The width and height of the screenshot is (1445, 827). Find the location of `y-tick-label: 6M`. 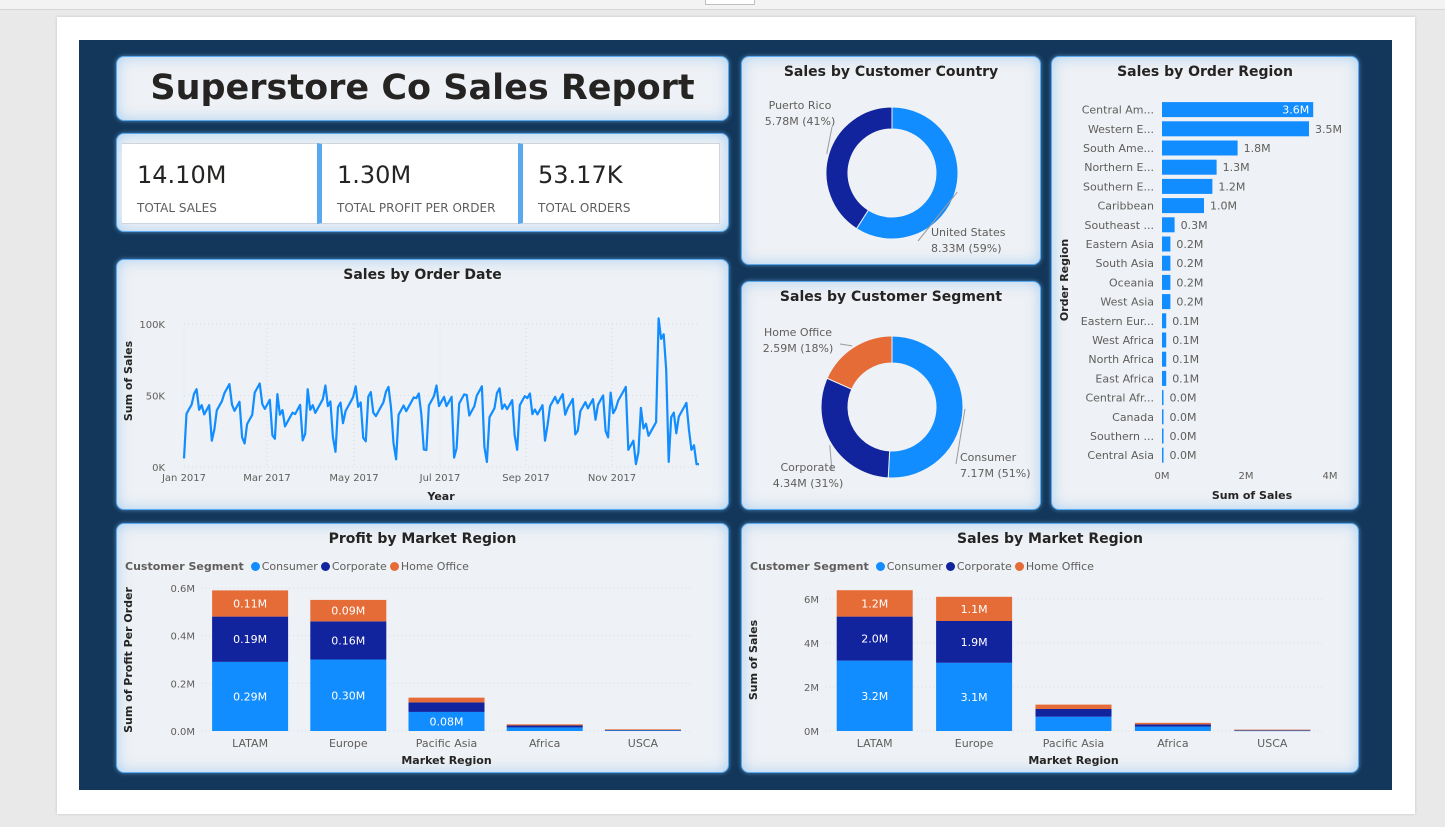

y-tick-label: 6M is located at coordinates (811, 600).